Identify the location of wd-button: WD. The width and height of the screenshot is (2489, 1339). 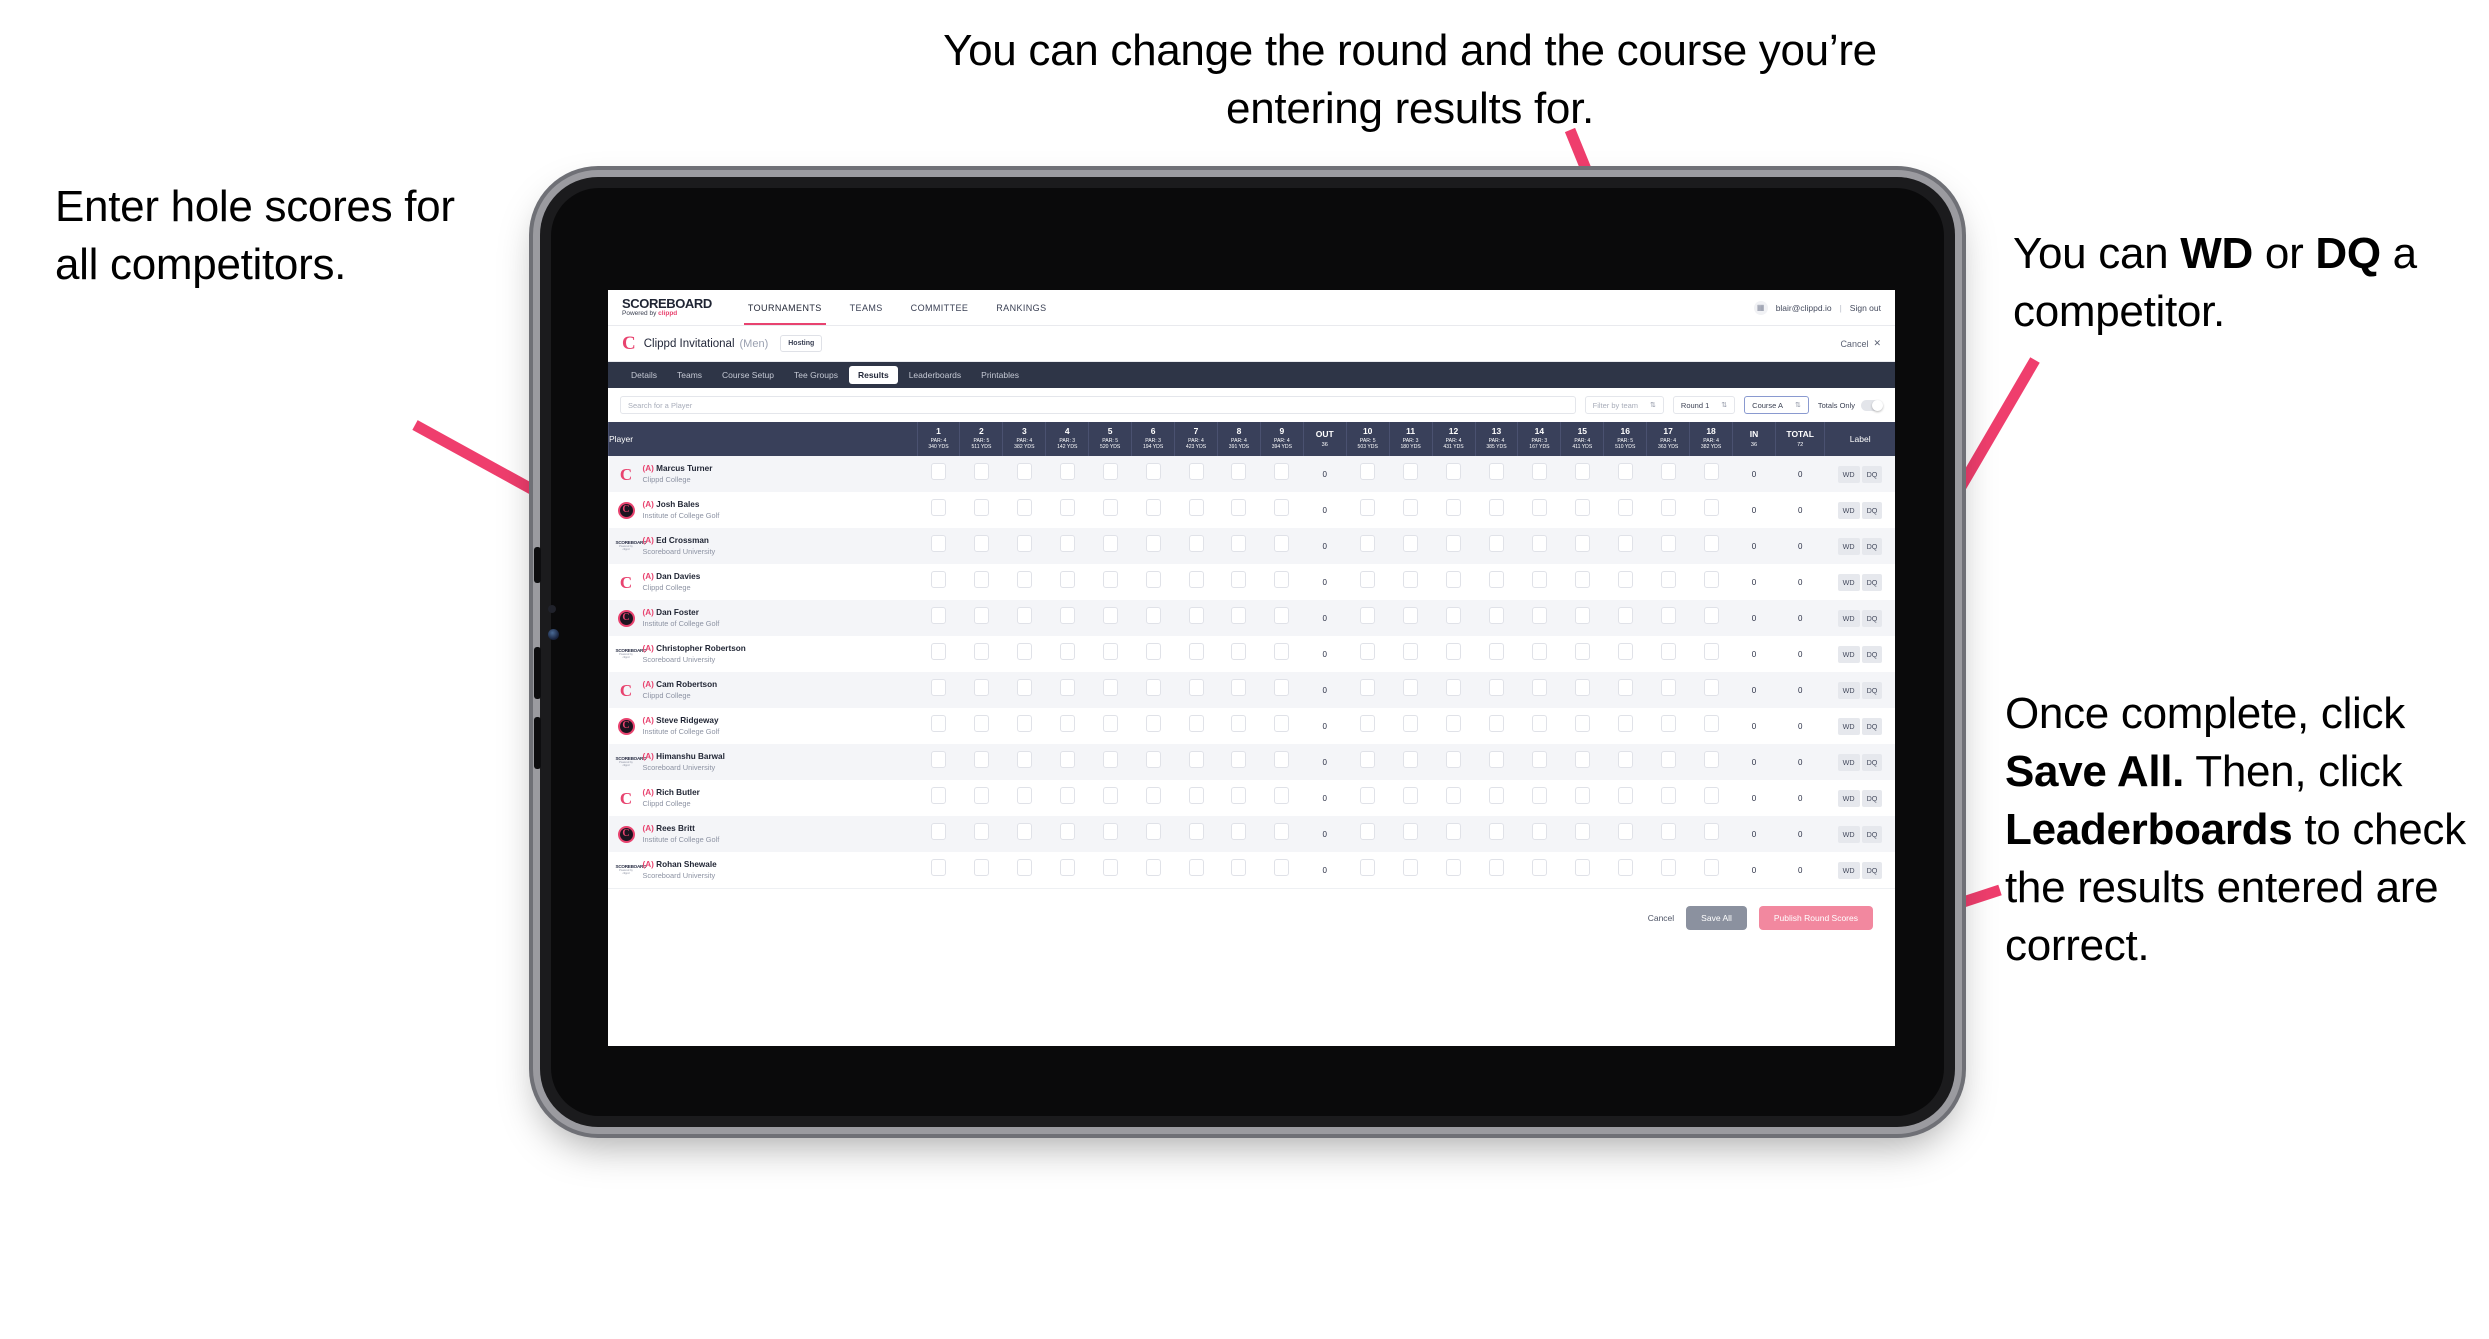
(1848, 762).